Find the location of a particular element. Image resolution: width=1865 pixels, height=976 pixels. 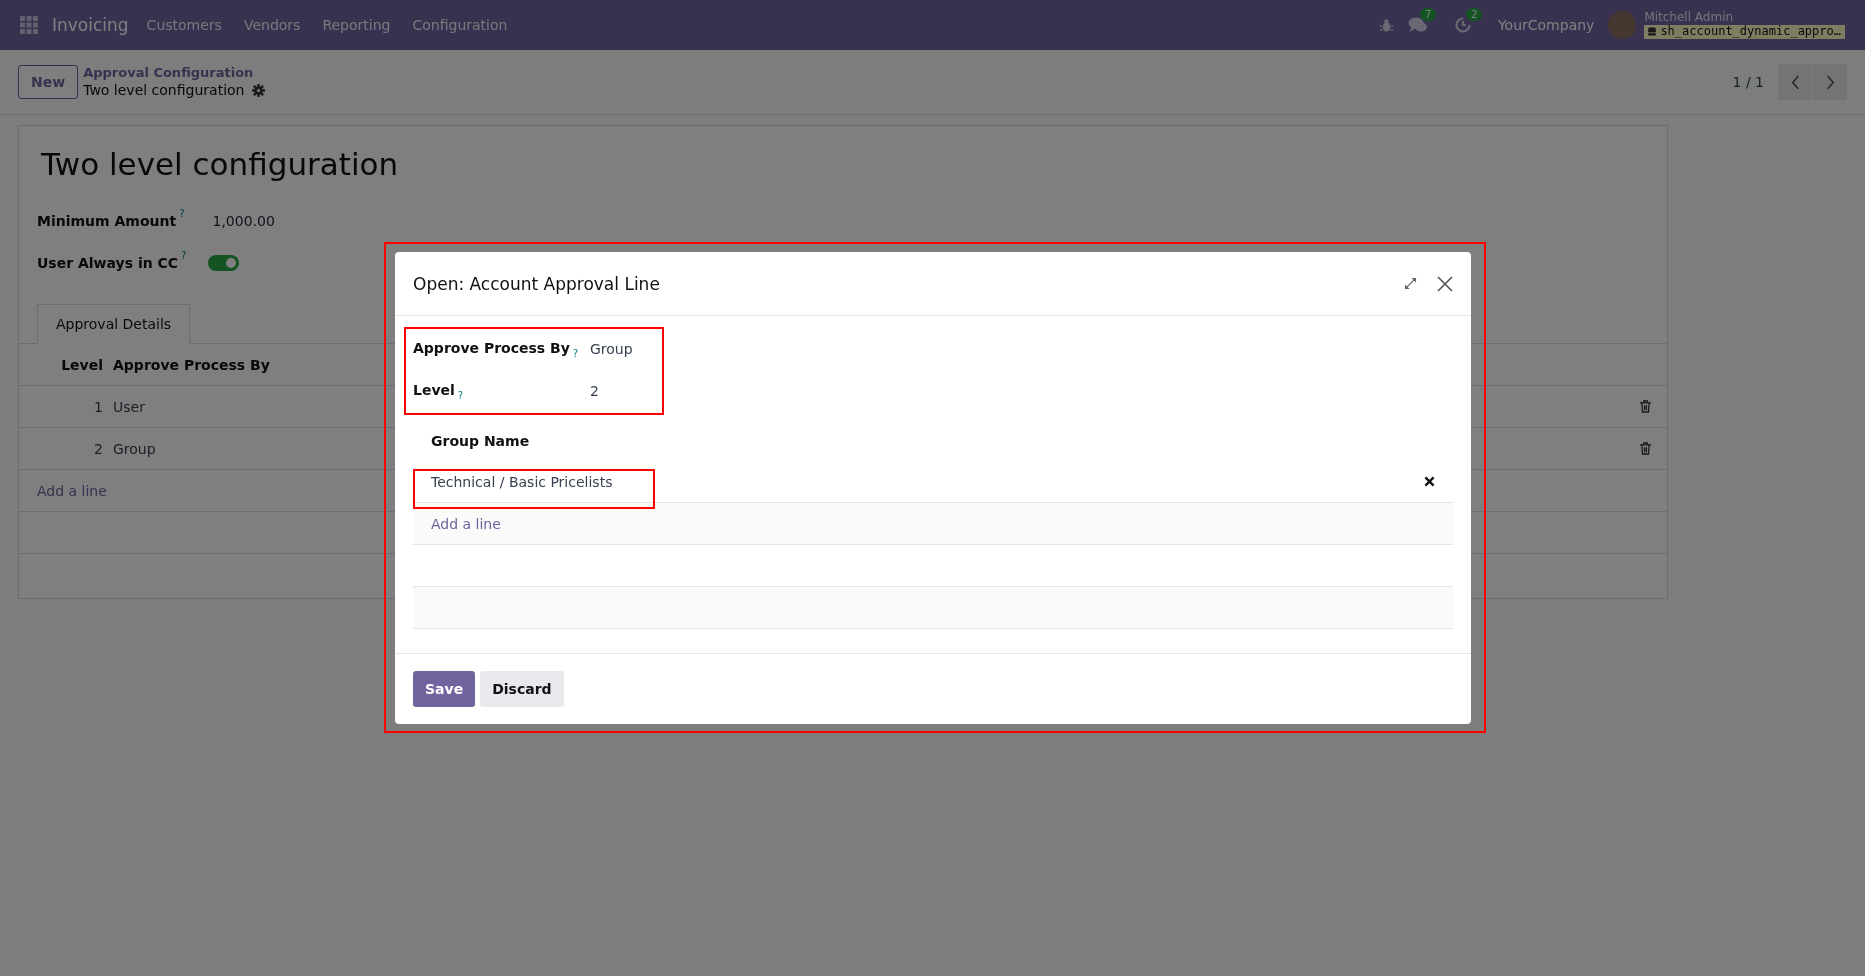

toggle-switch is located at coordinates (224, 263).